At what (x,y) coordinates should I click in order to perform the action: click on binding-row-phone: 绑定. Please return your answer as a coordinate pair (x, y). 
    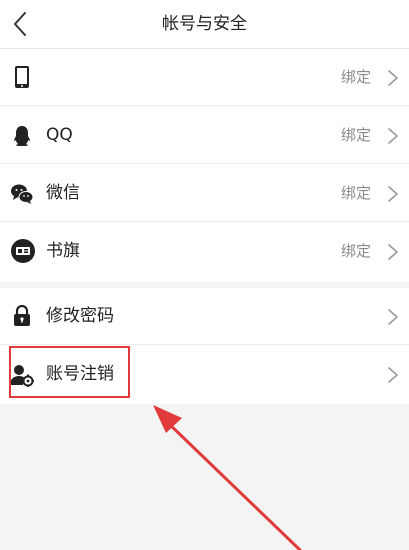
    Looking at the image, I should click on (204, 77).